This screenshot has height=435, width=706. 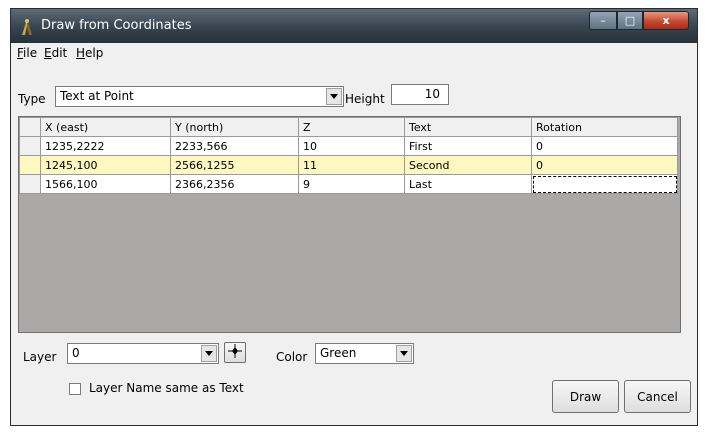 I want to click on window-title: Draw from Coordinates, so click(x=116, y=25).